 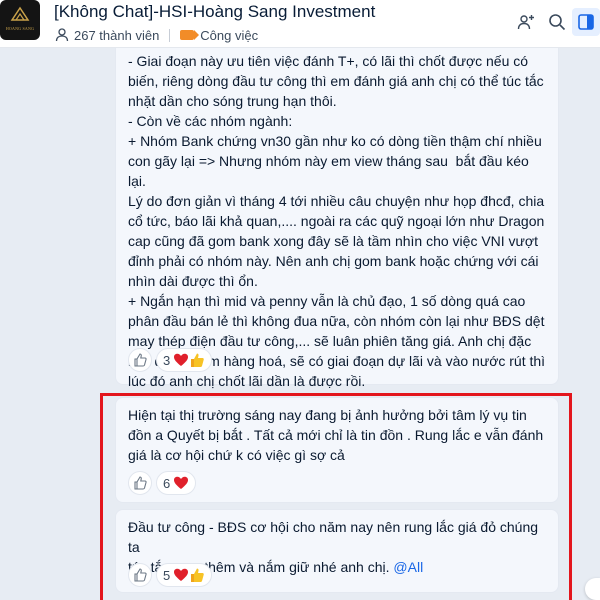 I want to click on search-icon, so click(x=557, y=22).